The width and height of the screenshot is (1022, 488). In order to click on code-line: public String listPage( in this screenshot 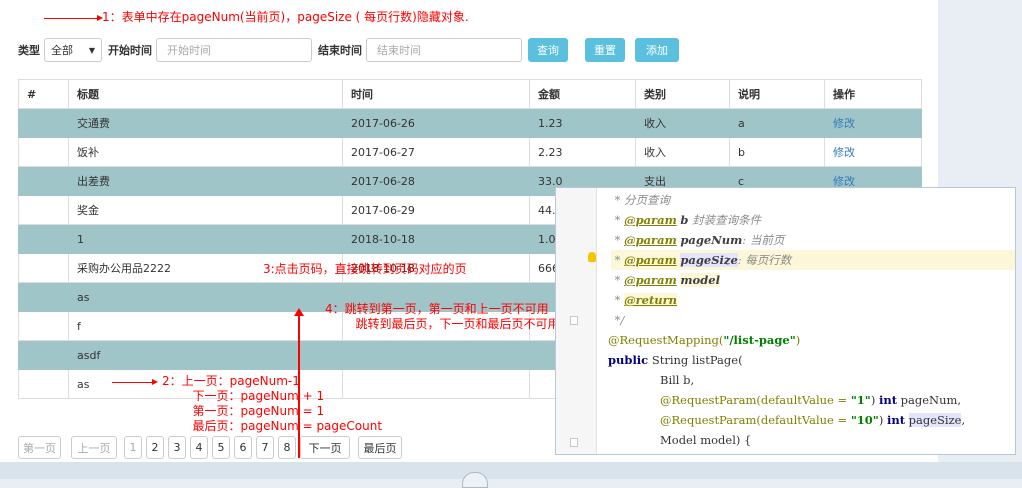, I will do `click(811, 360)`.